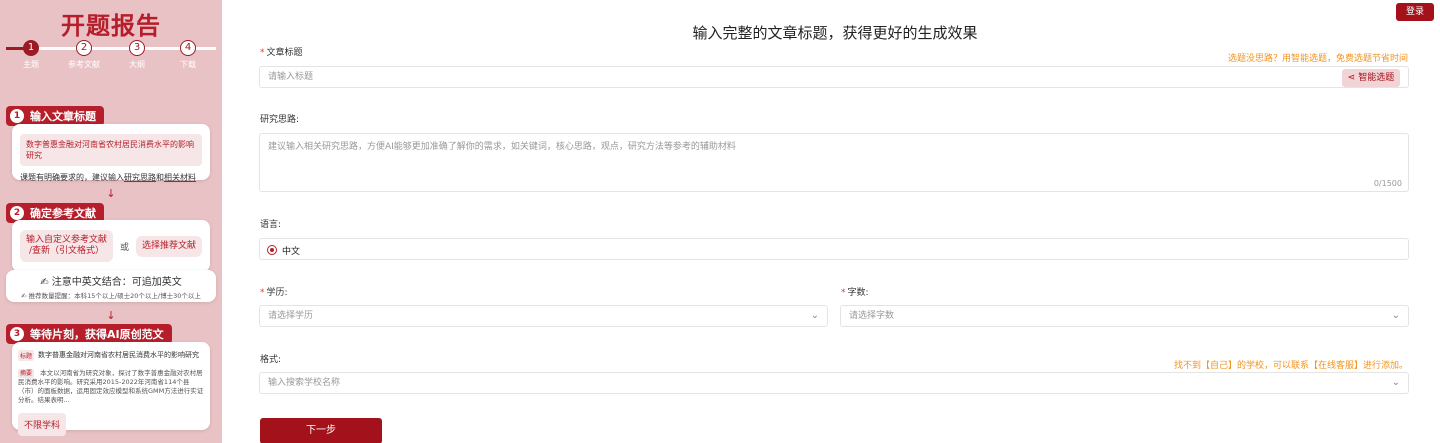  What do you see at coordinates (834, 249) in the screenshot?
I see `language-radio-group: 中文` at bounding box center [834, 249].